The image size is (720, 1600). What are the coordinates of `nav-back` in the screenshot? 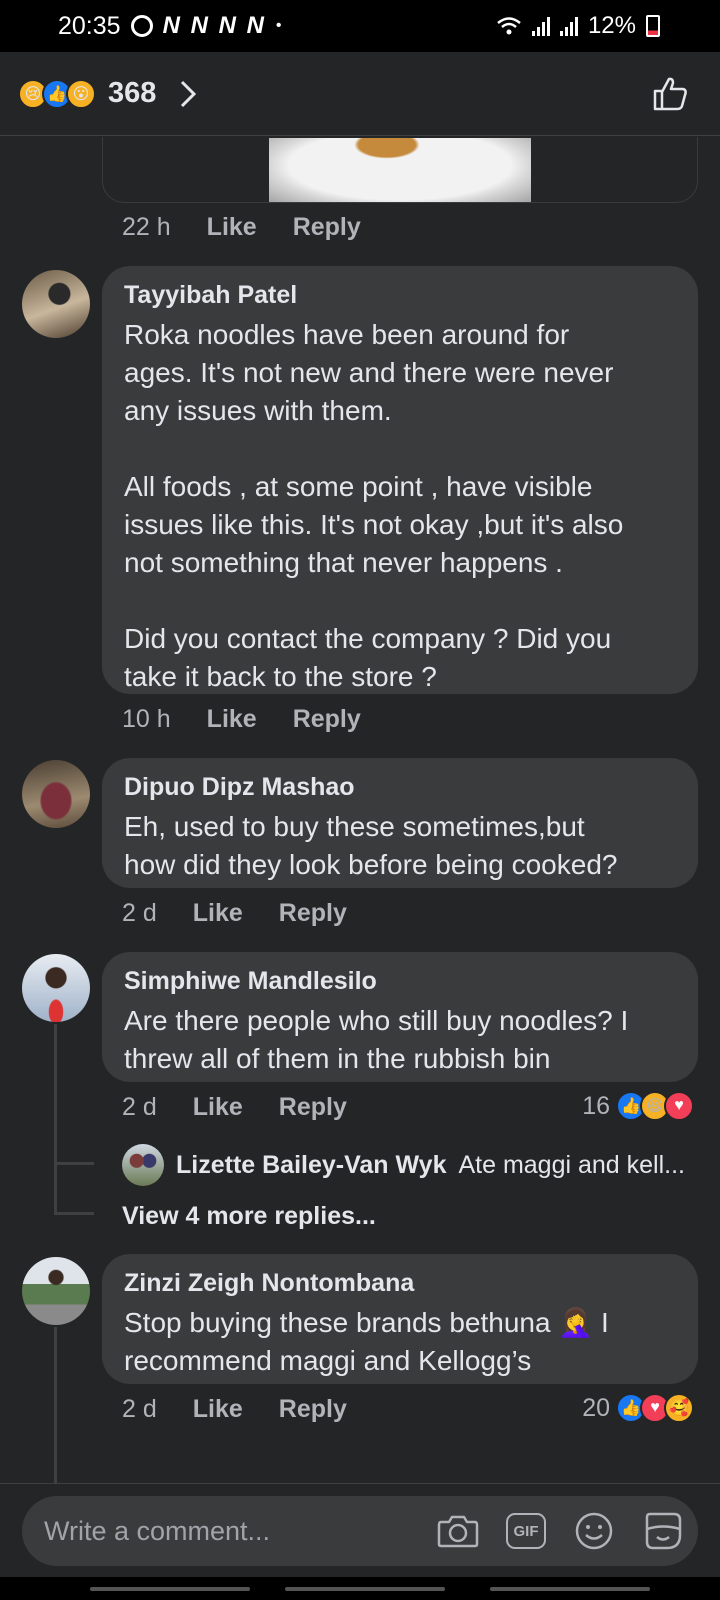 It's located at (570, 1589).